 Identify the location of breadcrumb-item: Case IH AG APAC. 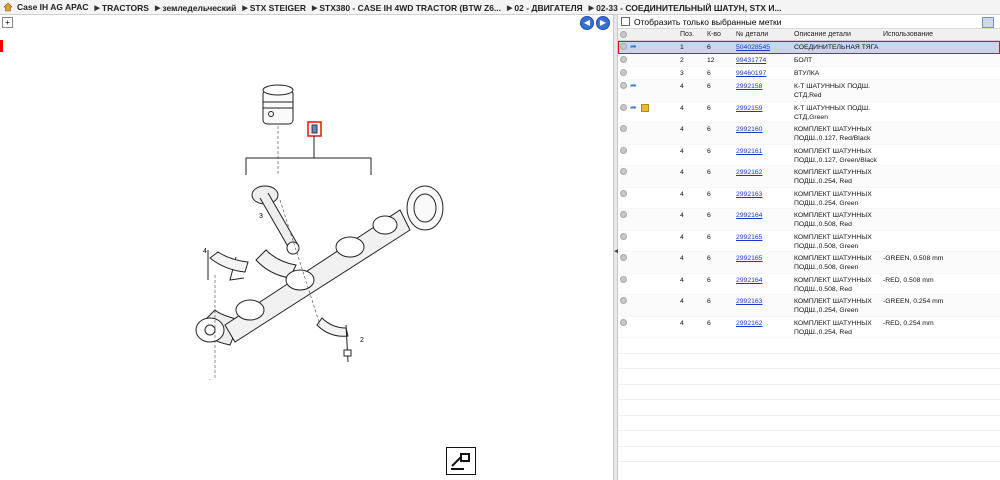
(52, 7).